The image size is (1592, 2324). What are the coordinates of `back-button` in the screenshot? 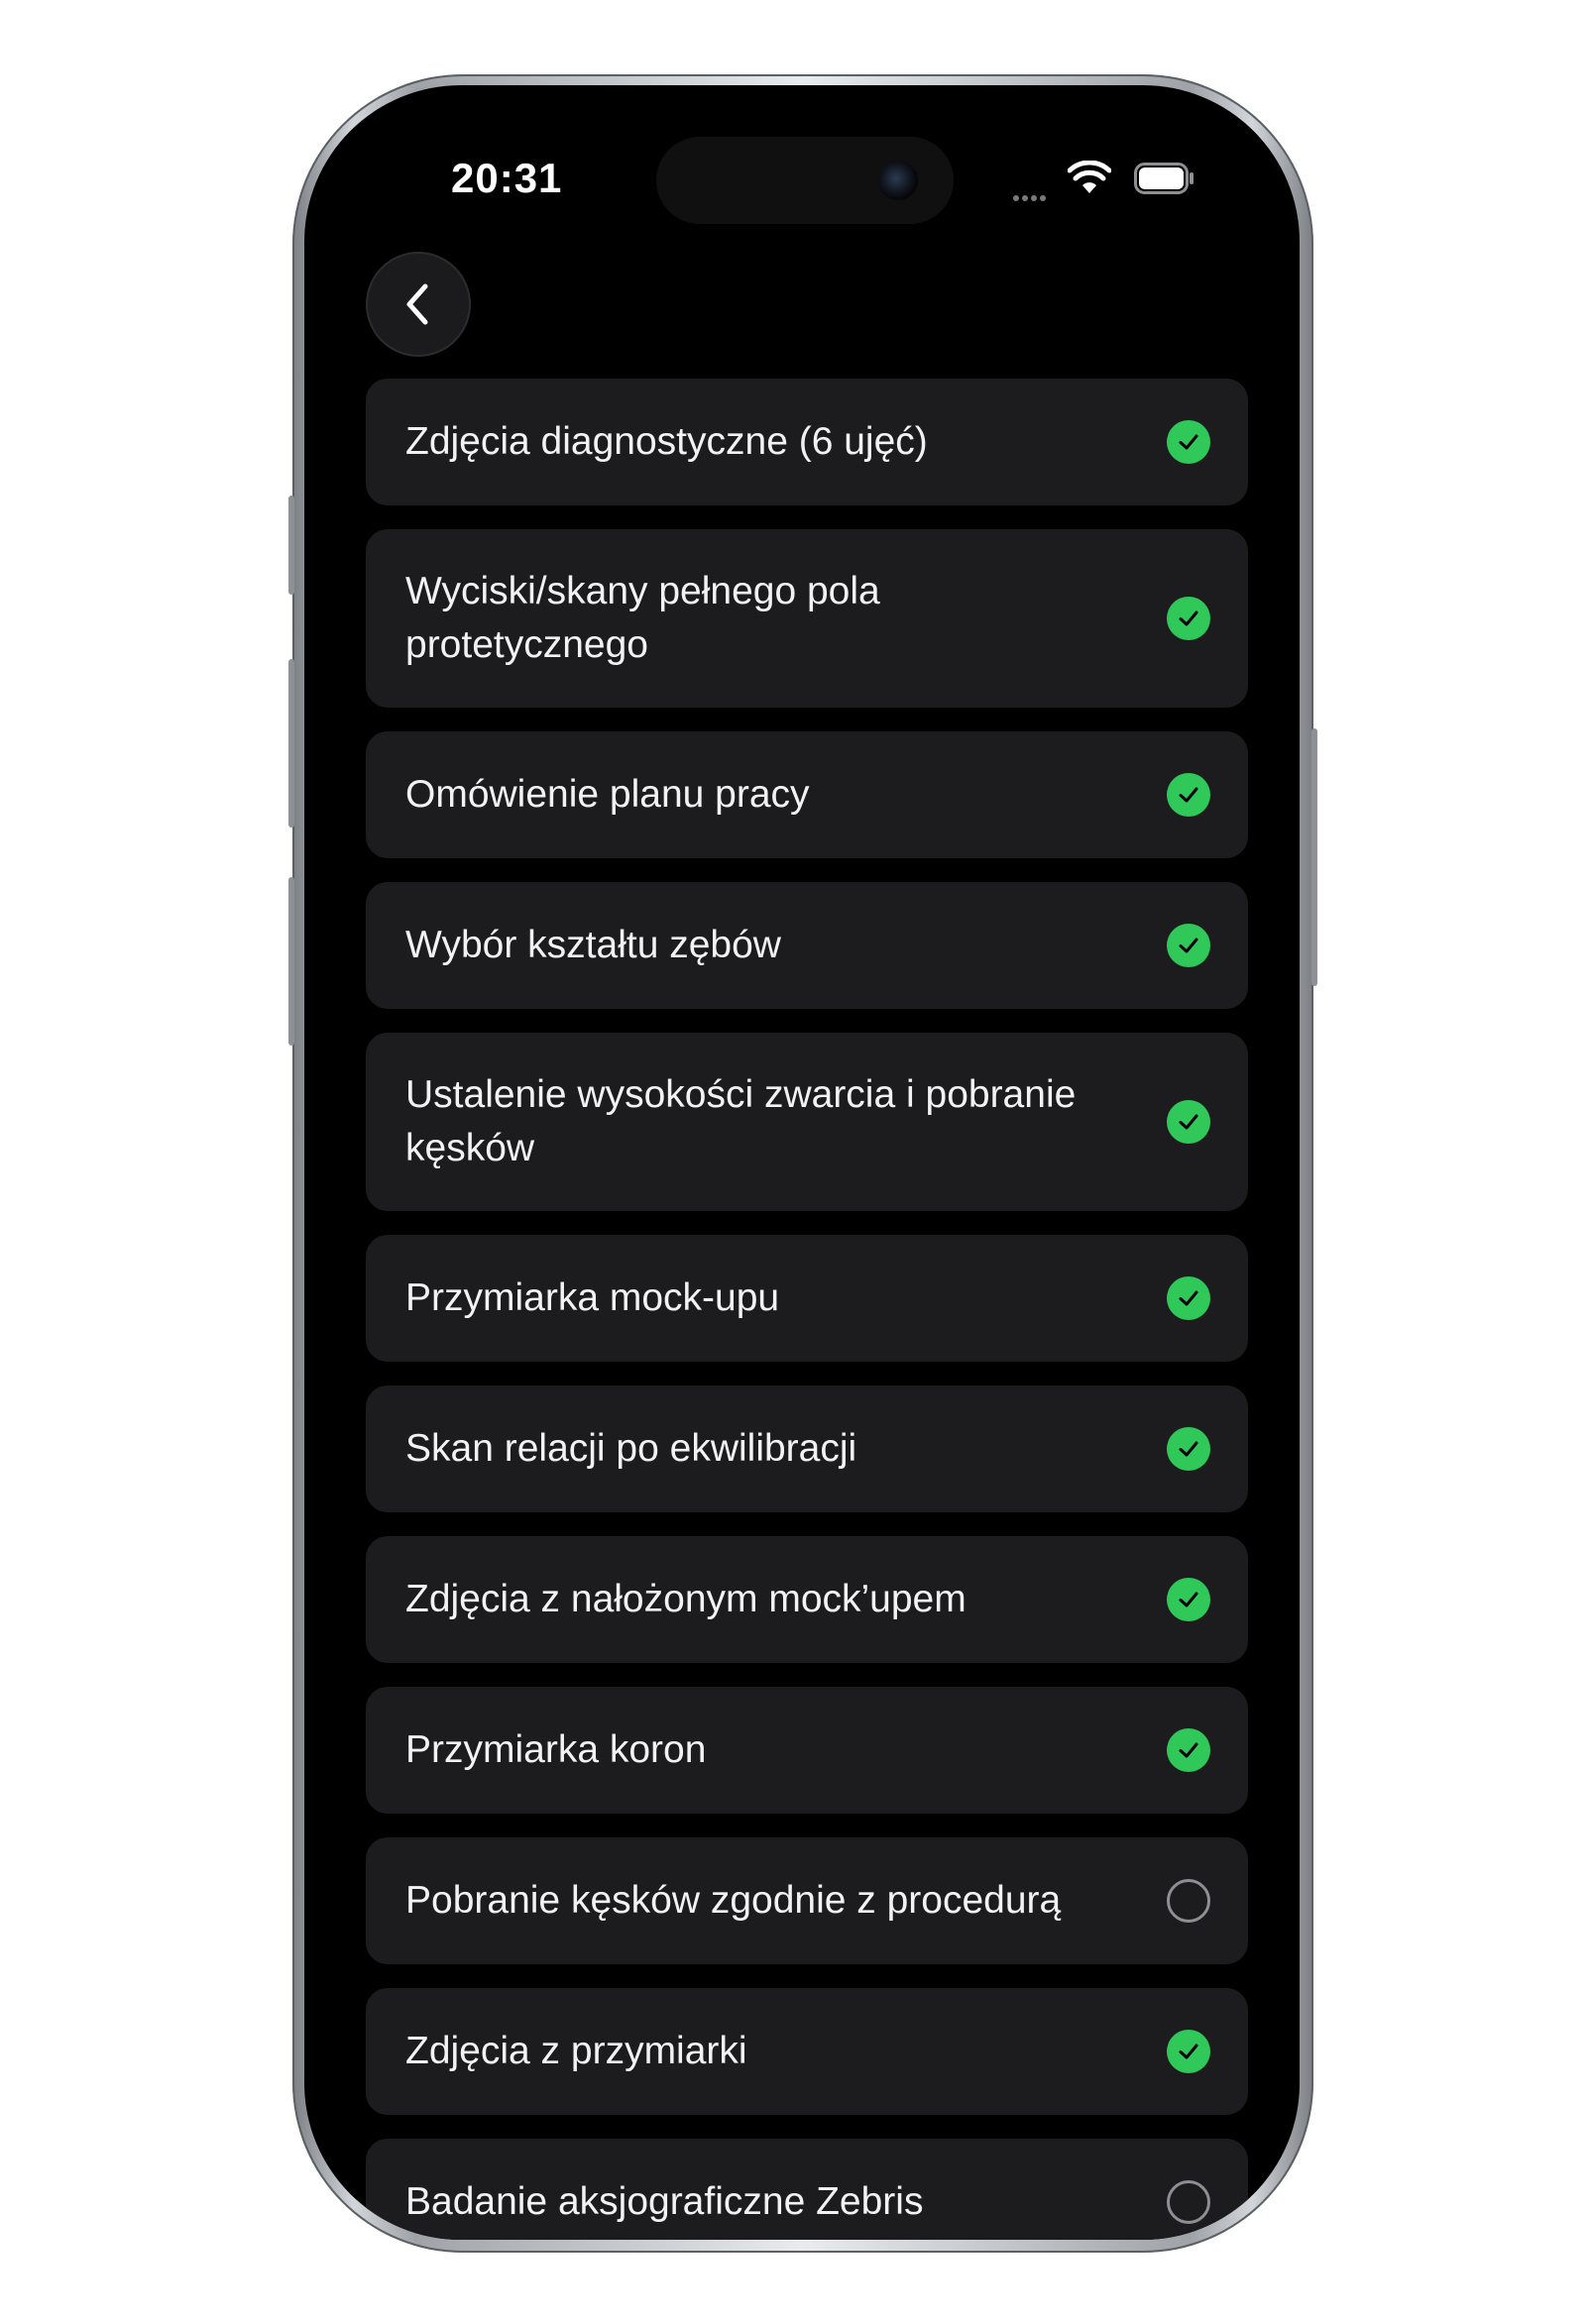 It's located at (418, 304).